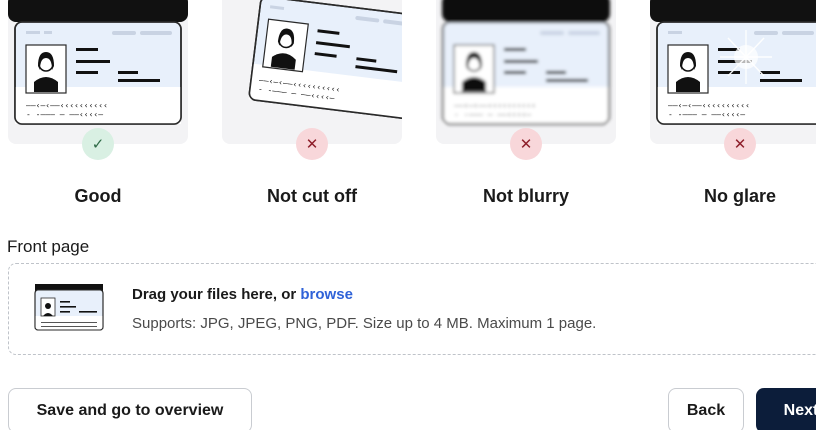  I want to click on check-icon: ✓, so click(98, 144).